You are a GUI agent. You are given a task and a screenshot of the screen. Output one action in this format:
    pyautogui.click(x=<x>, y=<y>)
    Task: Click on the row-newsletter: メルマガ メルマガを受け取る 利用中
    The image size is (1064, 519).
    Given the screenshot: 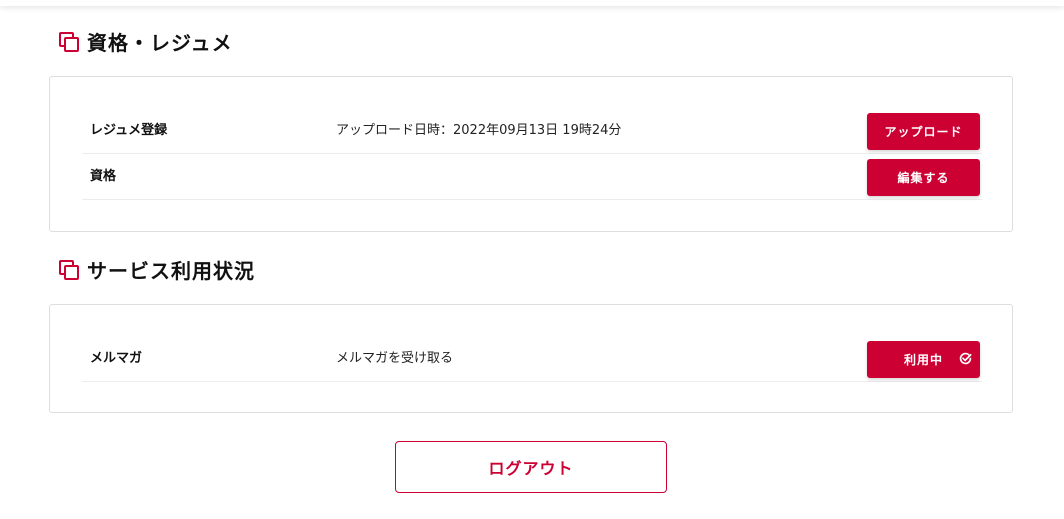 What is the action you would take?
    pyautogui.click(x=532, y=359)
    